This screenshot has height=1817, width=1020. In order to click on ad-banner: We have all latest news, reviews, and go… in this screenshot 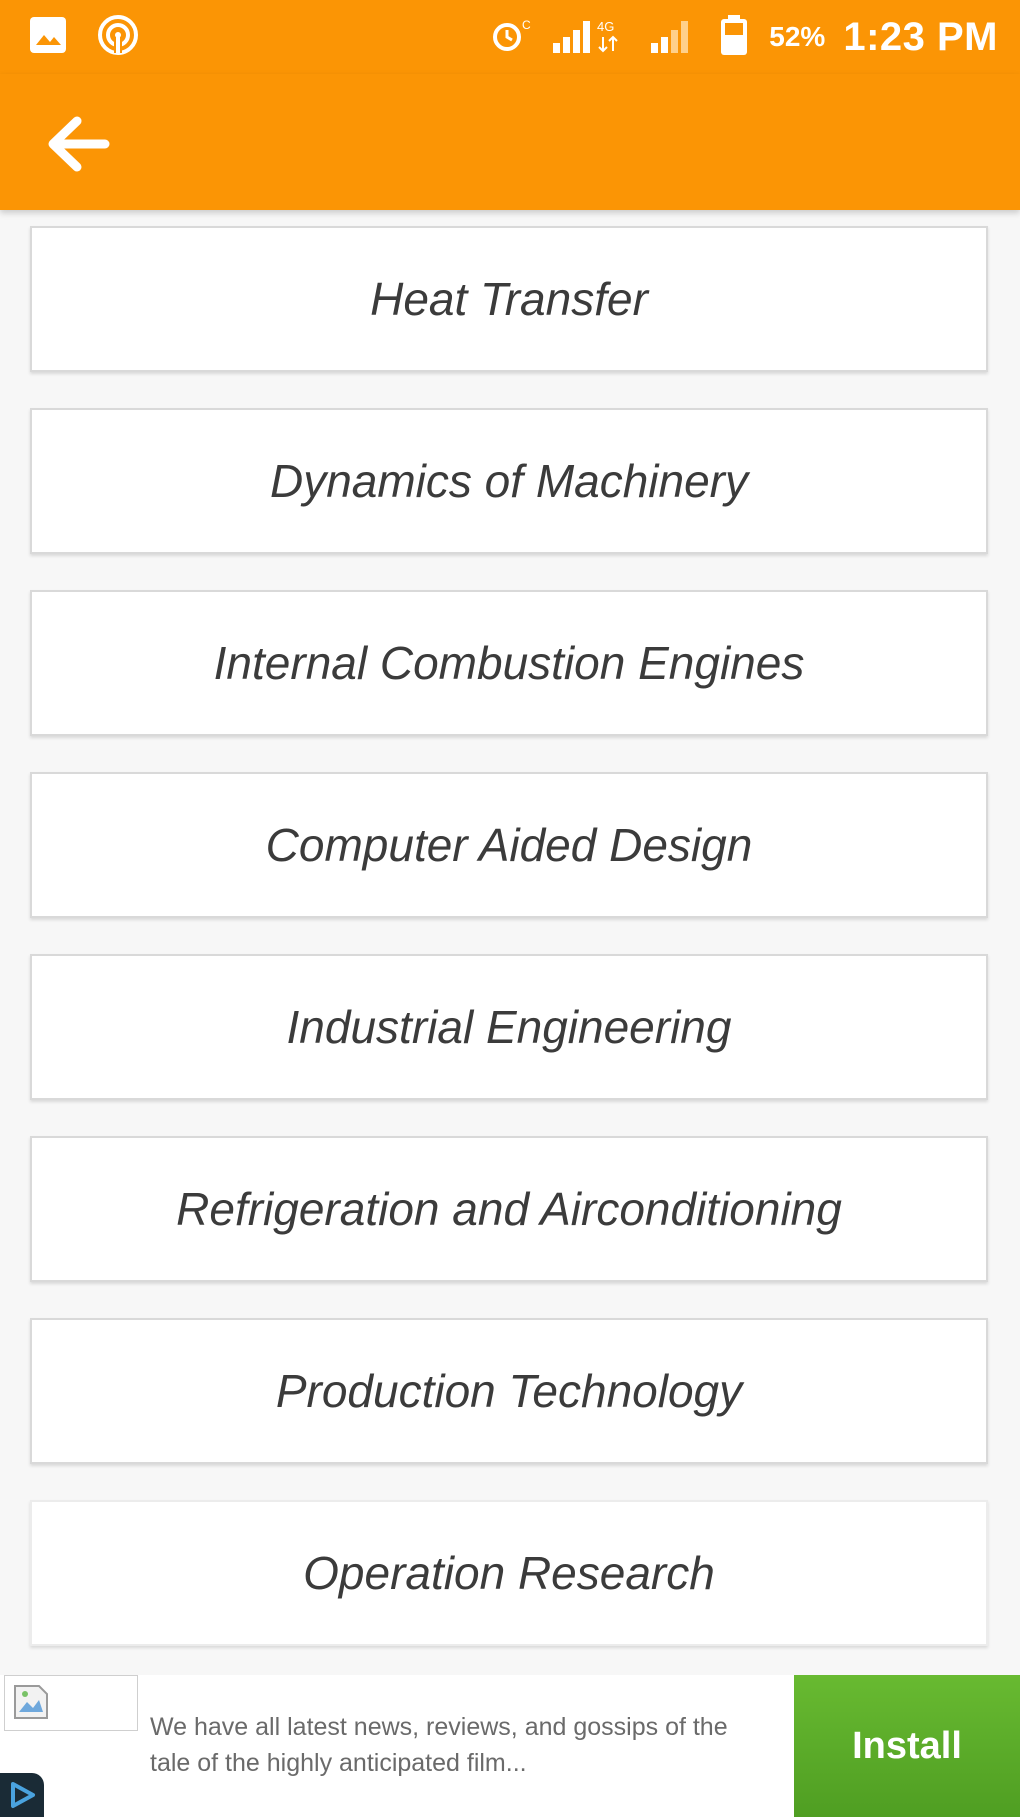, I will do `click(510, 1746)`.